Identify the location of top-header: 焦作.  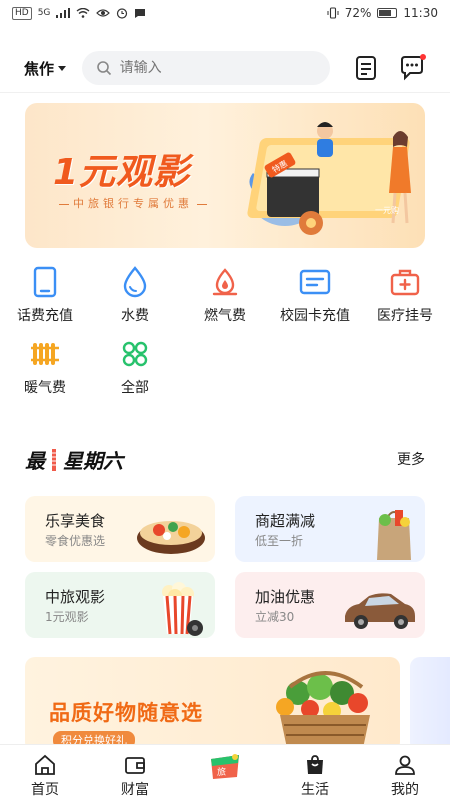
(225, 68).